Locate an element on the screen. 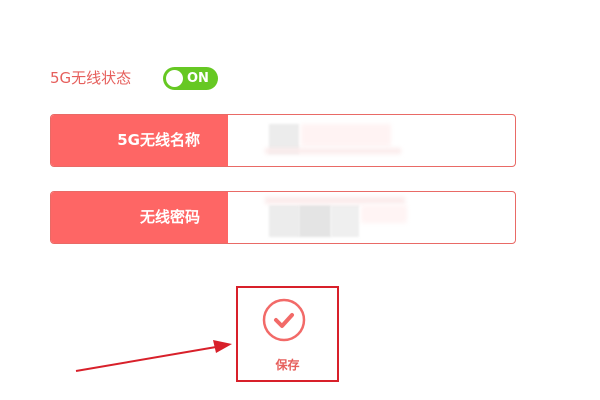 The width and height of the screenshot is (600, 400). wireless-status-toggle: ON is located at coordinates (190, 78).